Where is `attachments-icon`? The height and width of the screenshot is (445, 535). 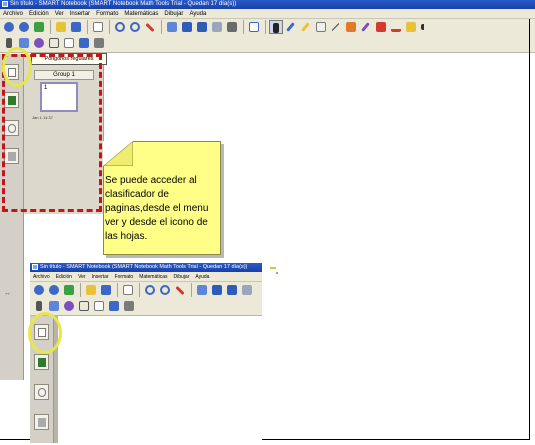 attachments-icon is located at coordinates (42, 392).